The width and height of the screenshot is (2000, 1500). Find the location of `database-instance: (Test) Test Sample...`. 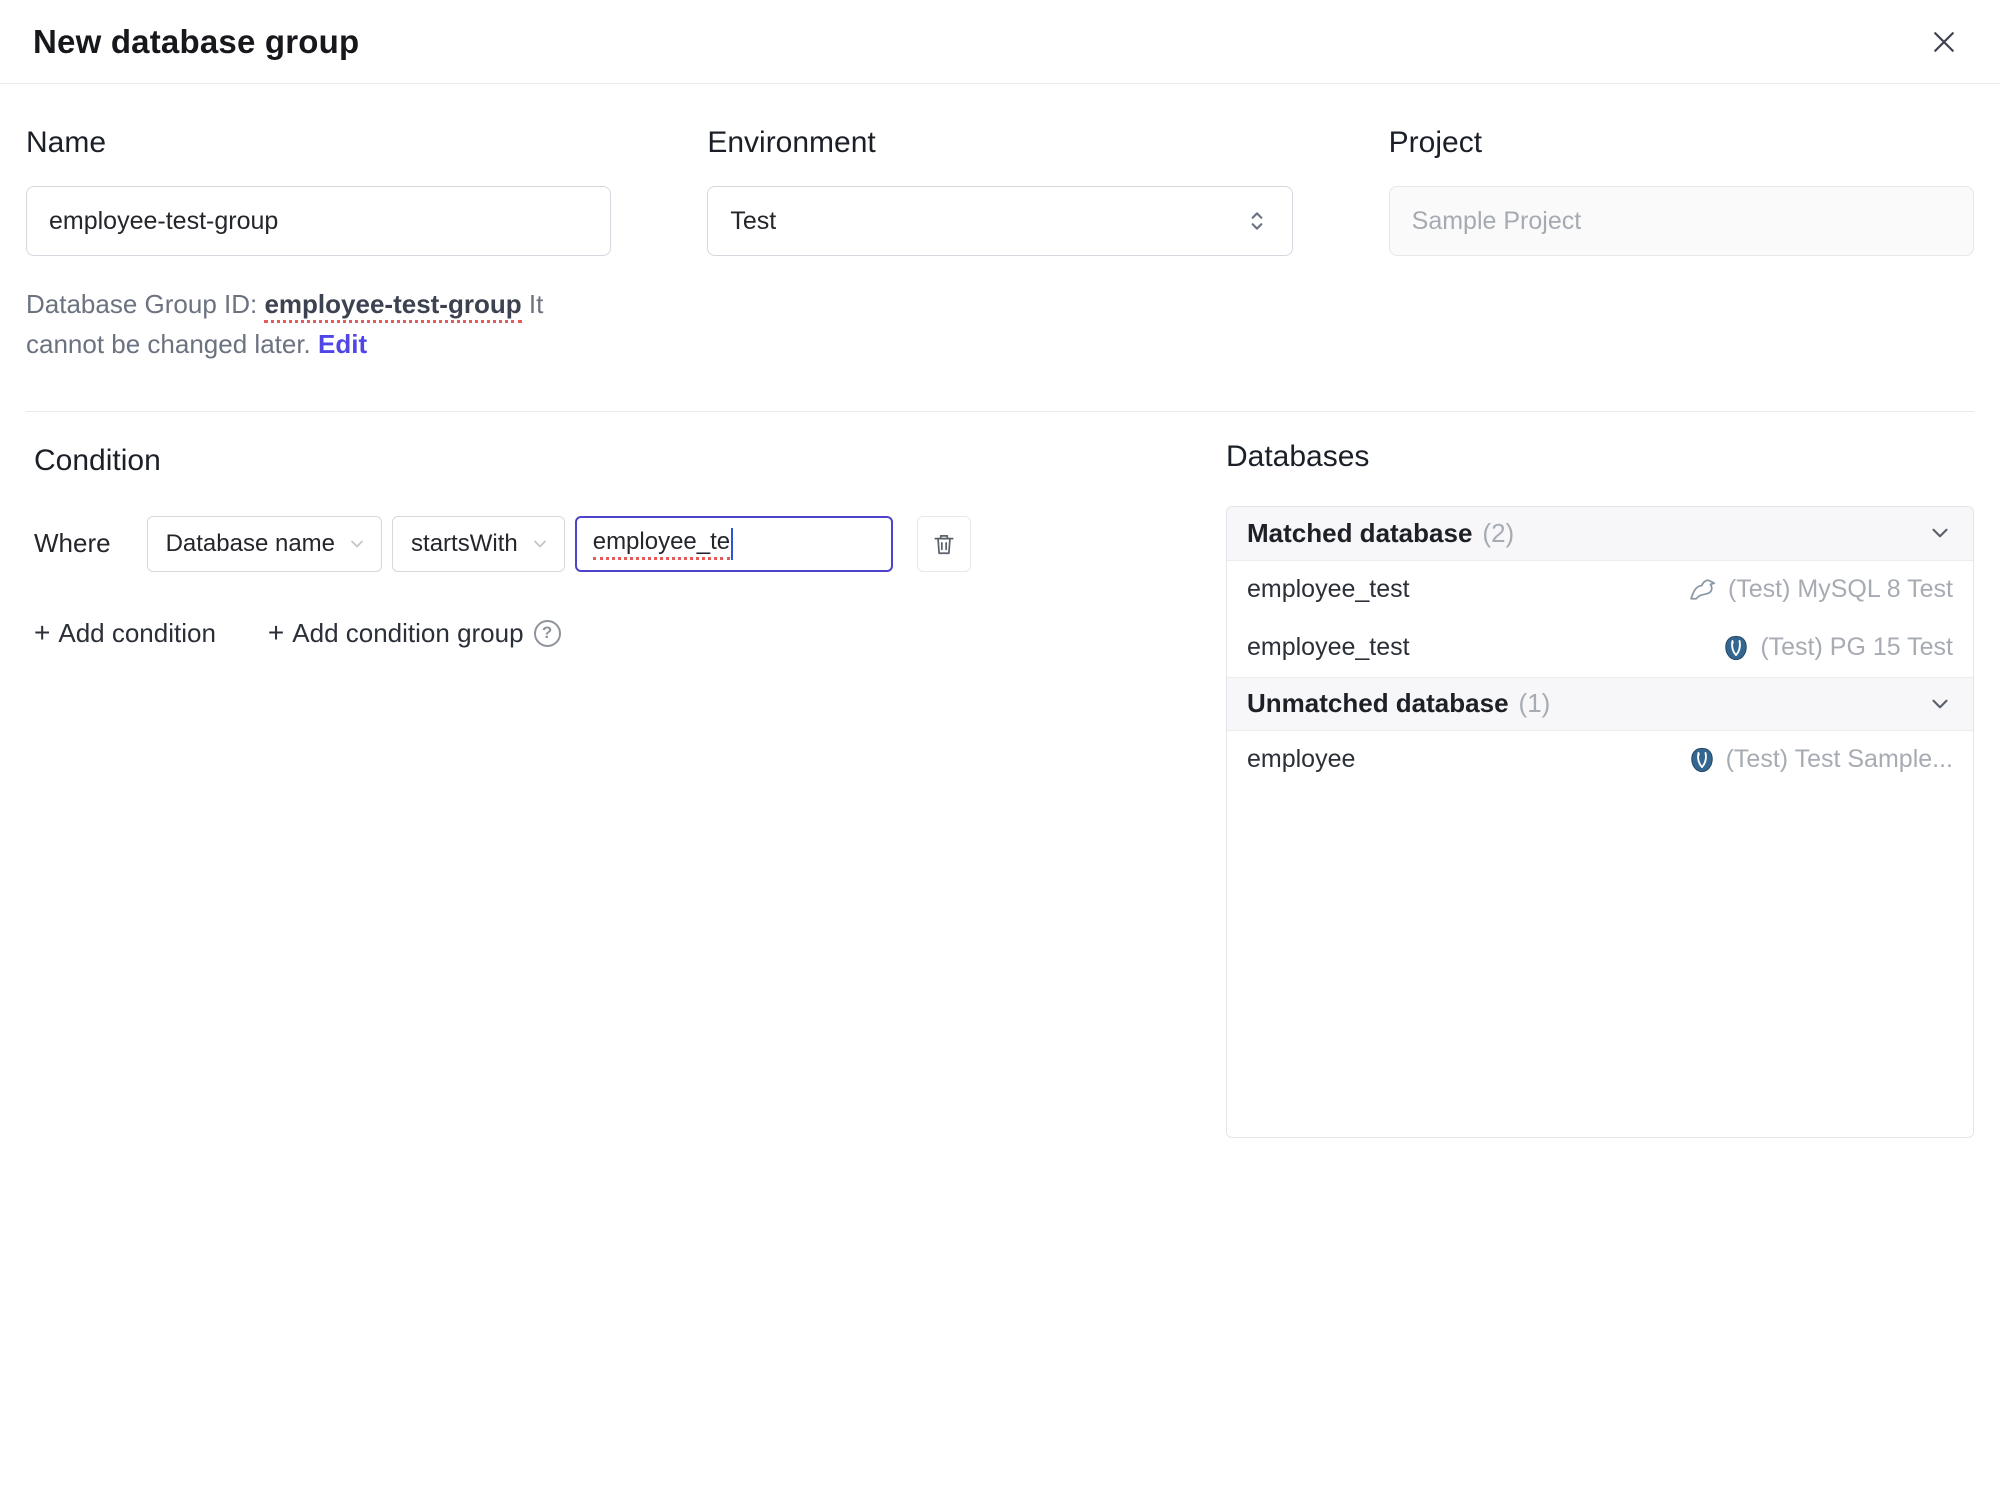

database-instance: (Test) Test Sample... is located at coordinates (1839, 759).